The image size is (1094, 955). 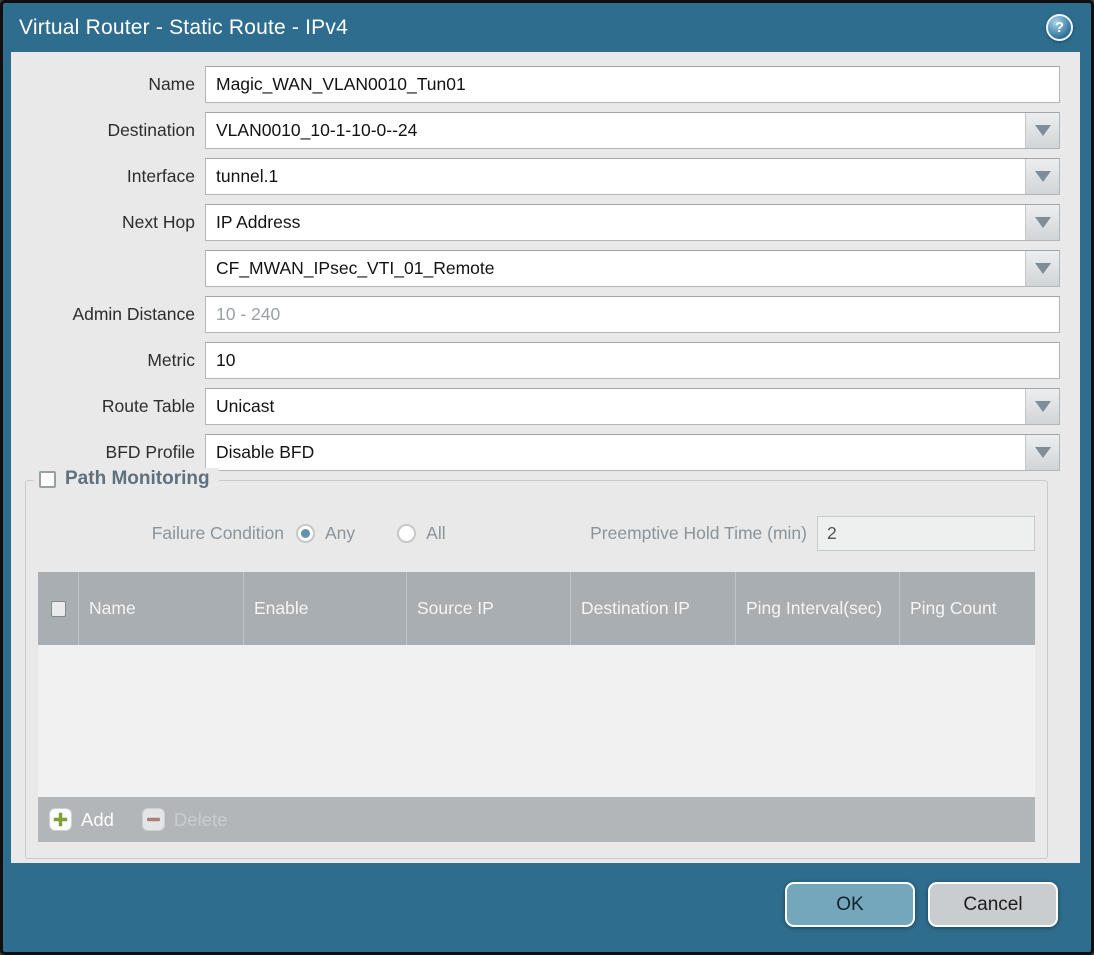 What do you see at coordinates (47, 479) in the screenshot?
I see `path-monitoring-checkbox` at bounding box center [47, 479].